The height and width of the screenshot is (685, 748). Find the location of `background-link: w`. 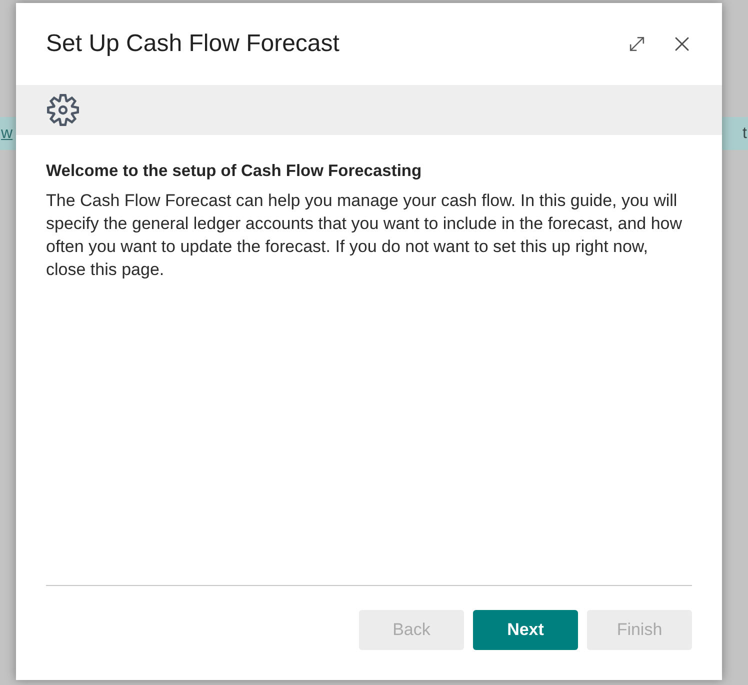

background-link: w is located at coordinates (7, 134).